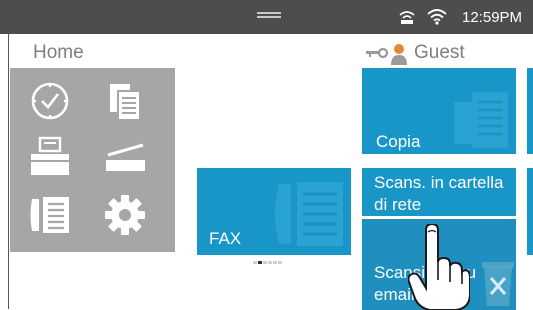 Image resolution: width=533 pixels, height=310 pixels. I want to click on page-title: Home, so click(58, 52).